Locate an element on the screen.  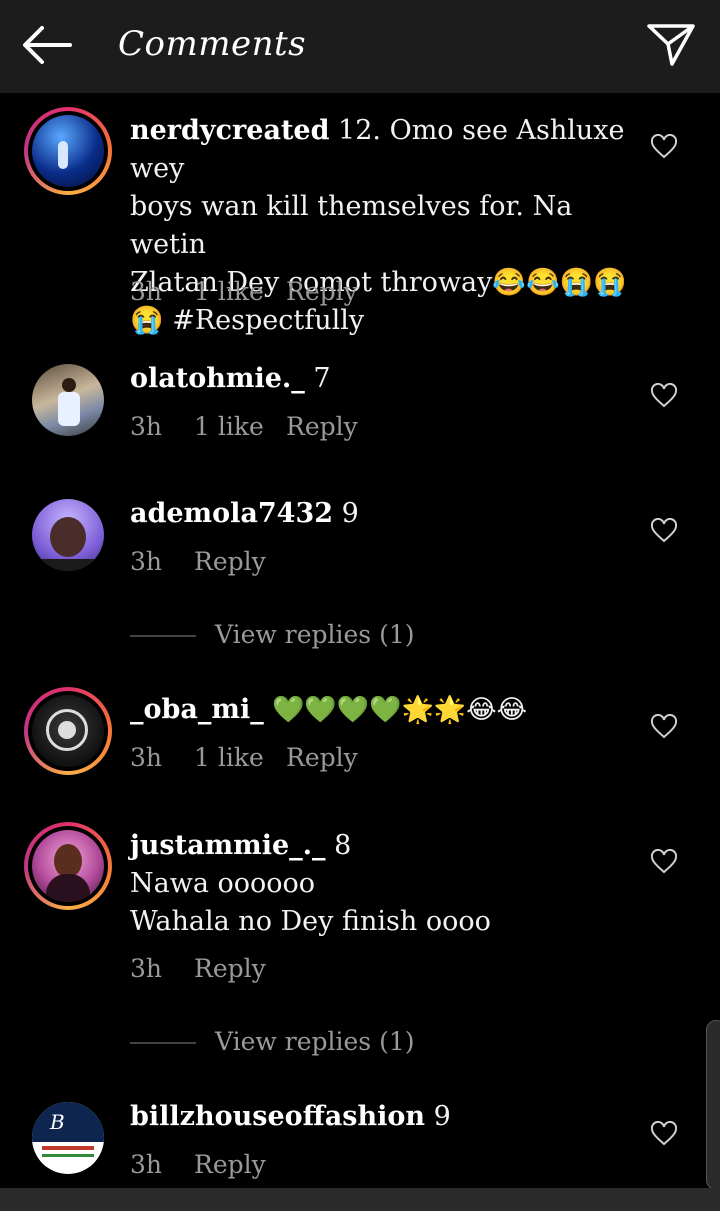
comment-username: _oba_mi_ is located at coordinates (197, 709).